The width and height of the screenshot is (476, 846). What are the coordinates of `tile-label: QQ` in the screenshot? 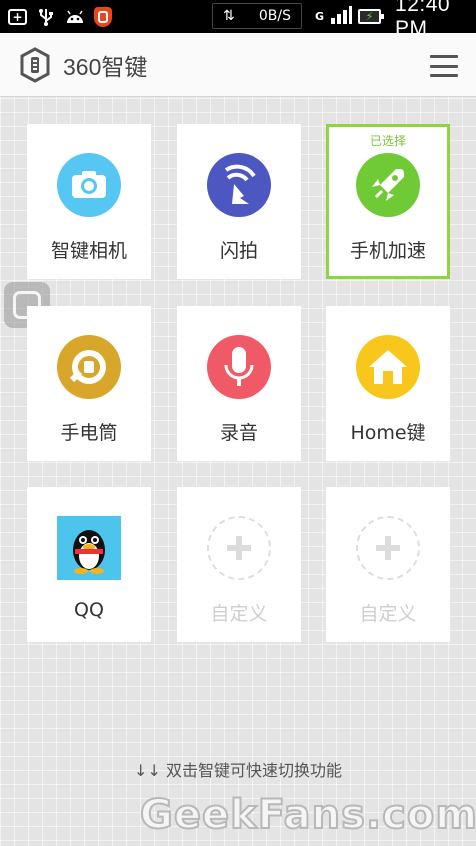 It's located at (89, 610).